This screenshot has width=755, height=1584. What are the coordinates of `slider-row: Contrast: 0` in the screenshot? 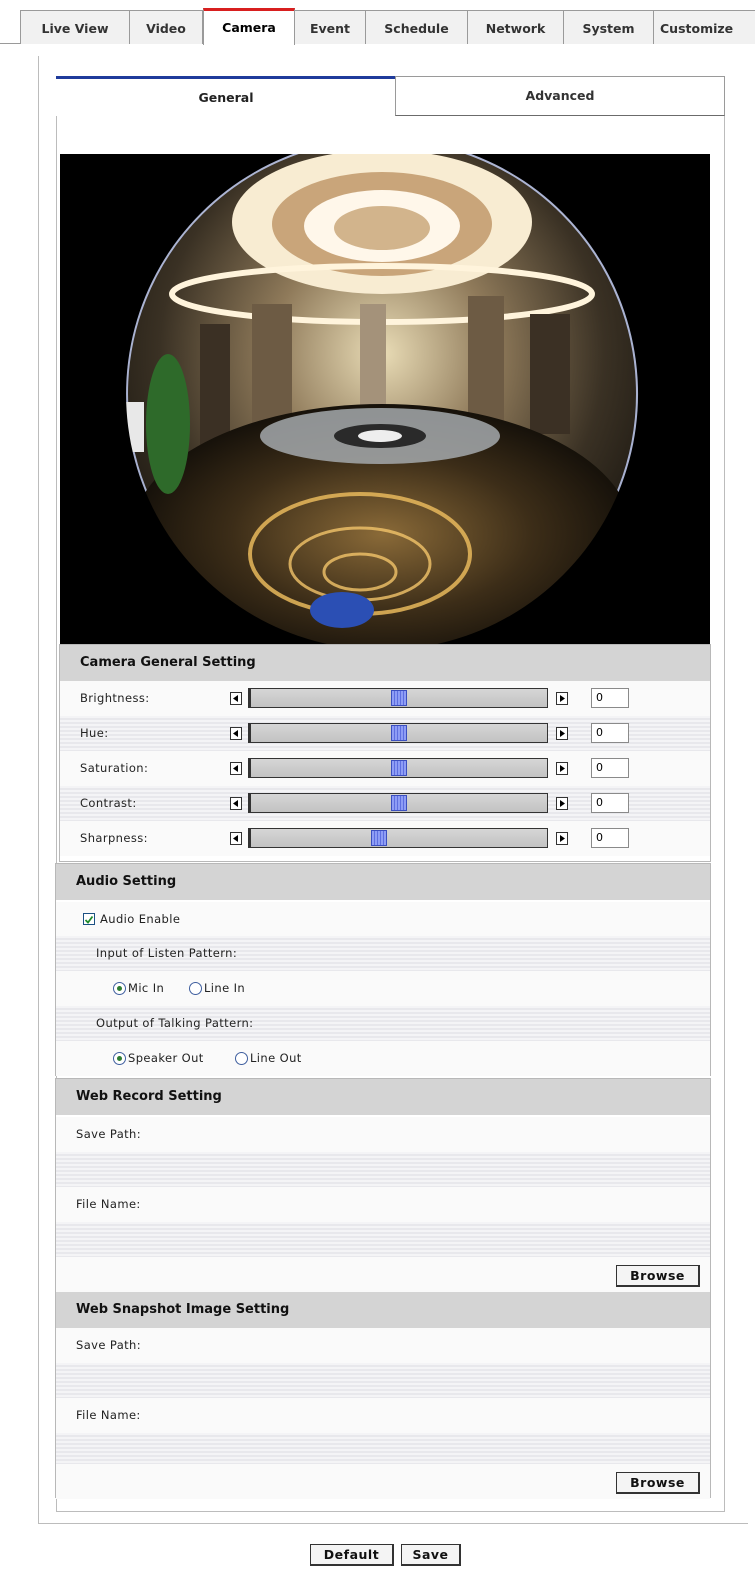 It's located at (385, 803).